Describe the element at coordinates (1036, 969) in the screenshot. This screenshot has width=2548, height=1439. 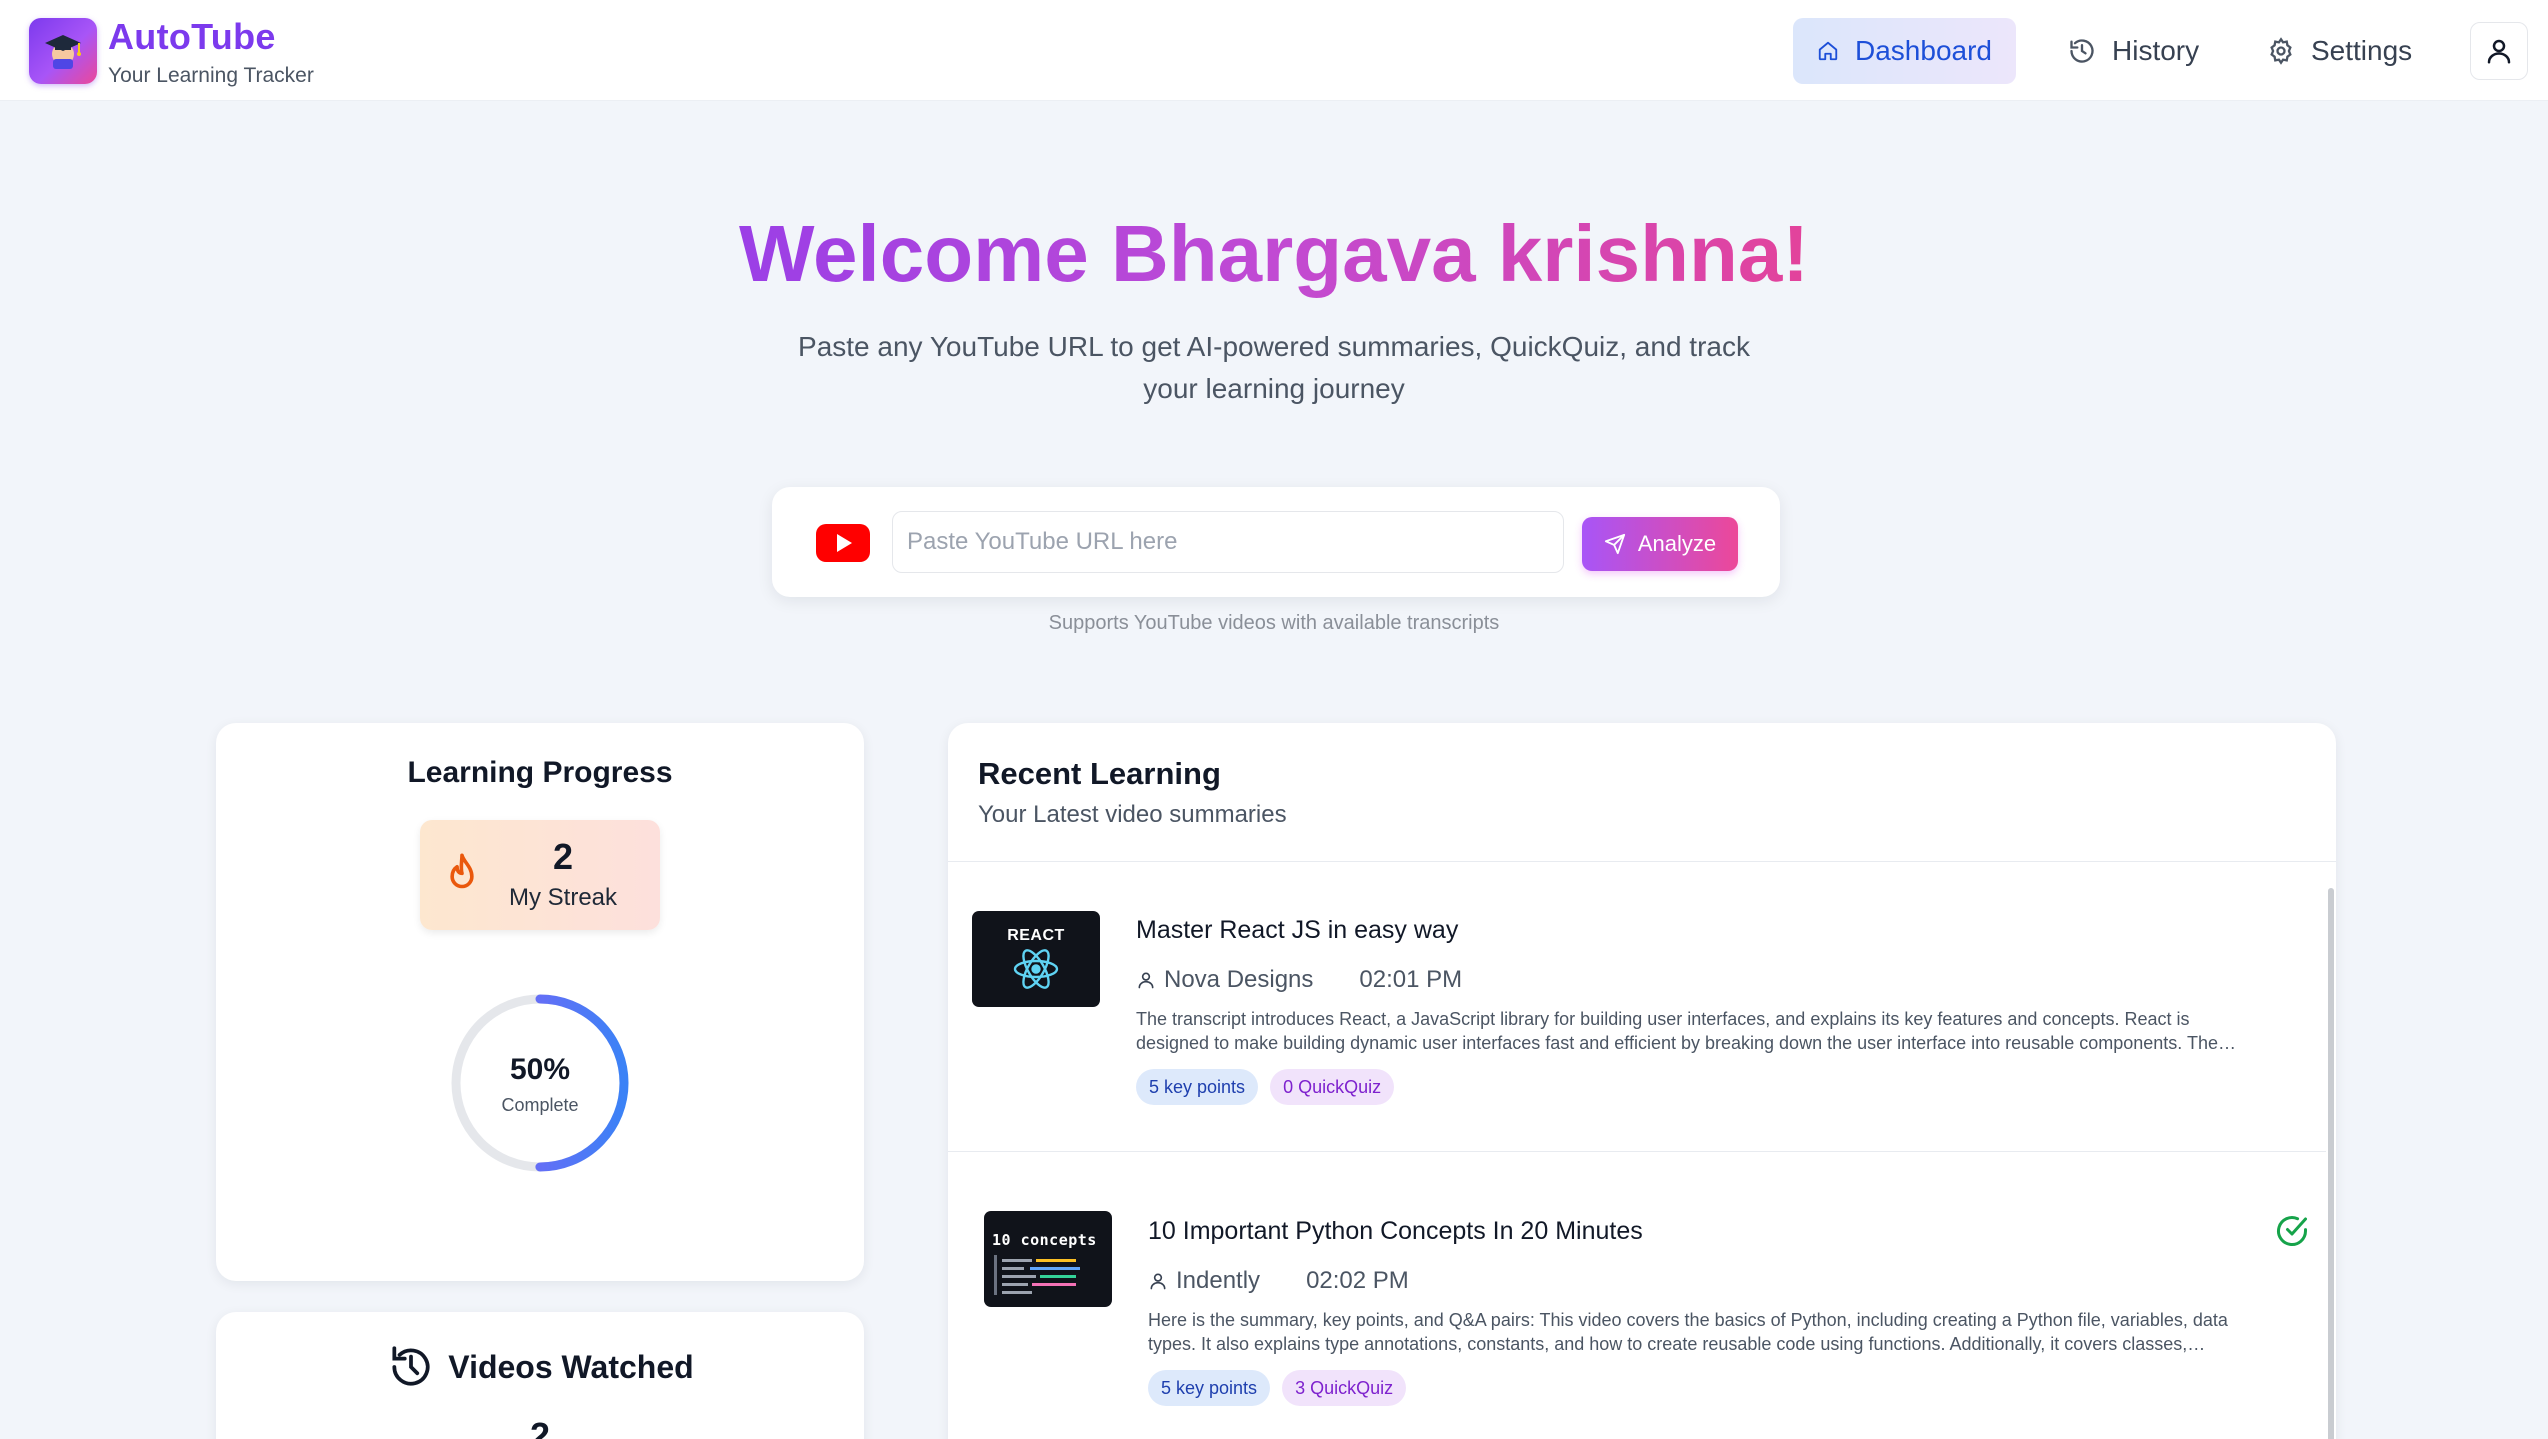
I see `react-atom-icon` at that location.